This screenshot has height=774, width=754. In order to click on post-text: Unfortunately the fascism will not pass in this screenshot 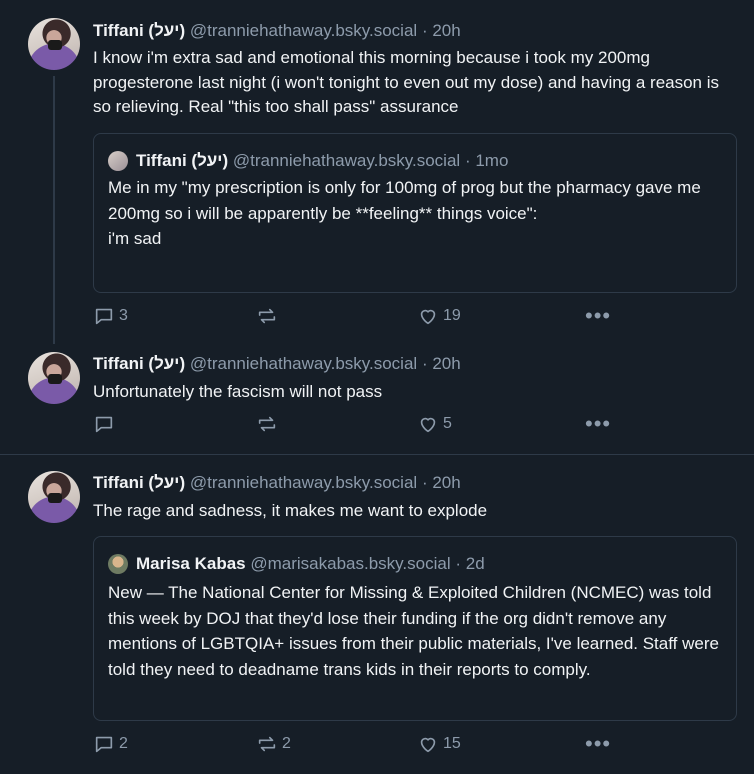, I will do `click(238, 391)`.